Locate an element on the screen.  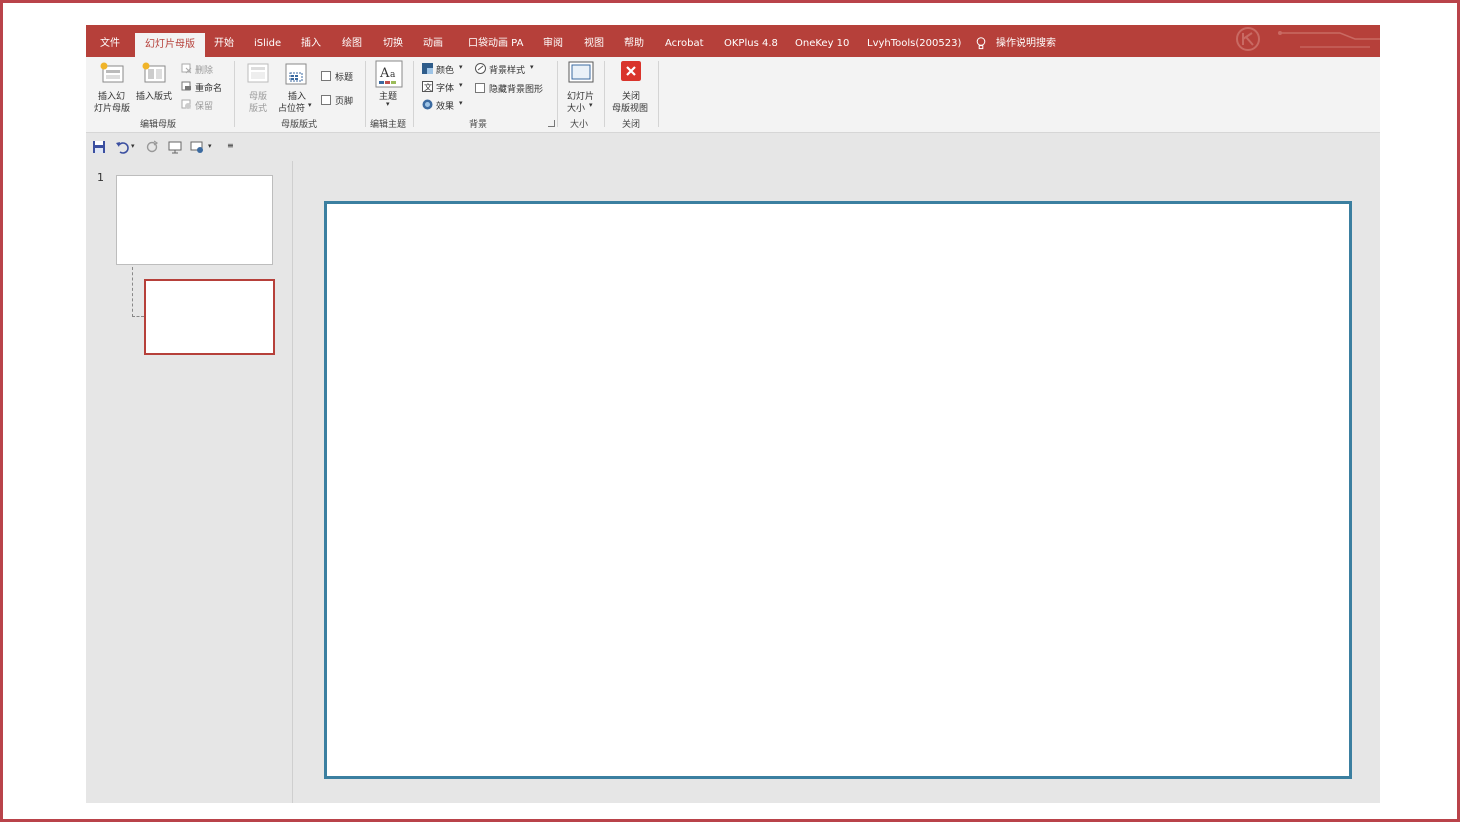
hide-background-graphics-label: 隐藏背景图形 is located at coordinates (516, 90).